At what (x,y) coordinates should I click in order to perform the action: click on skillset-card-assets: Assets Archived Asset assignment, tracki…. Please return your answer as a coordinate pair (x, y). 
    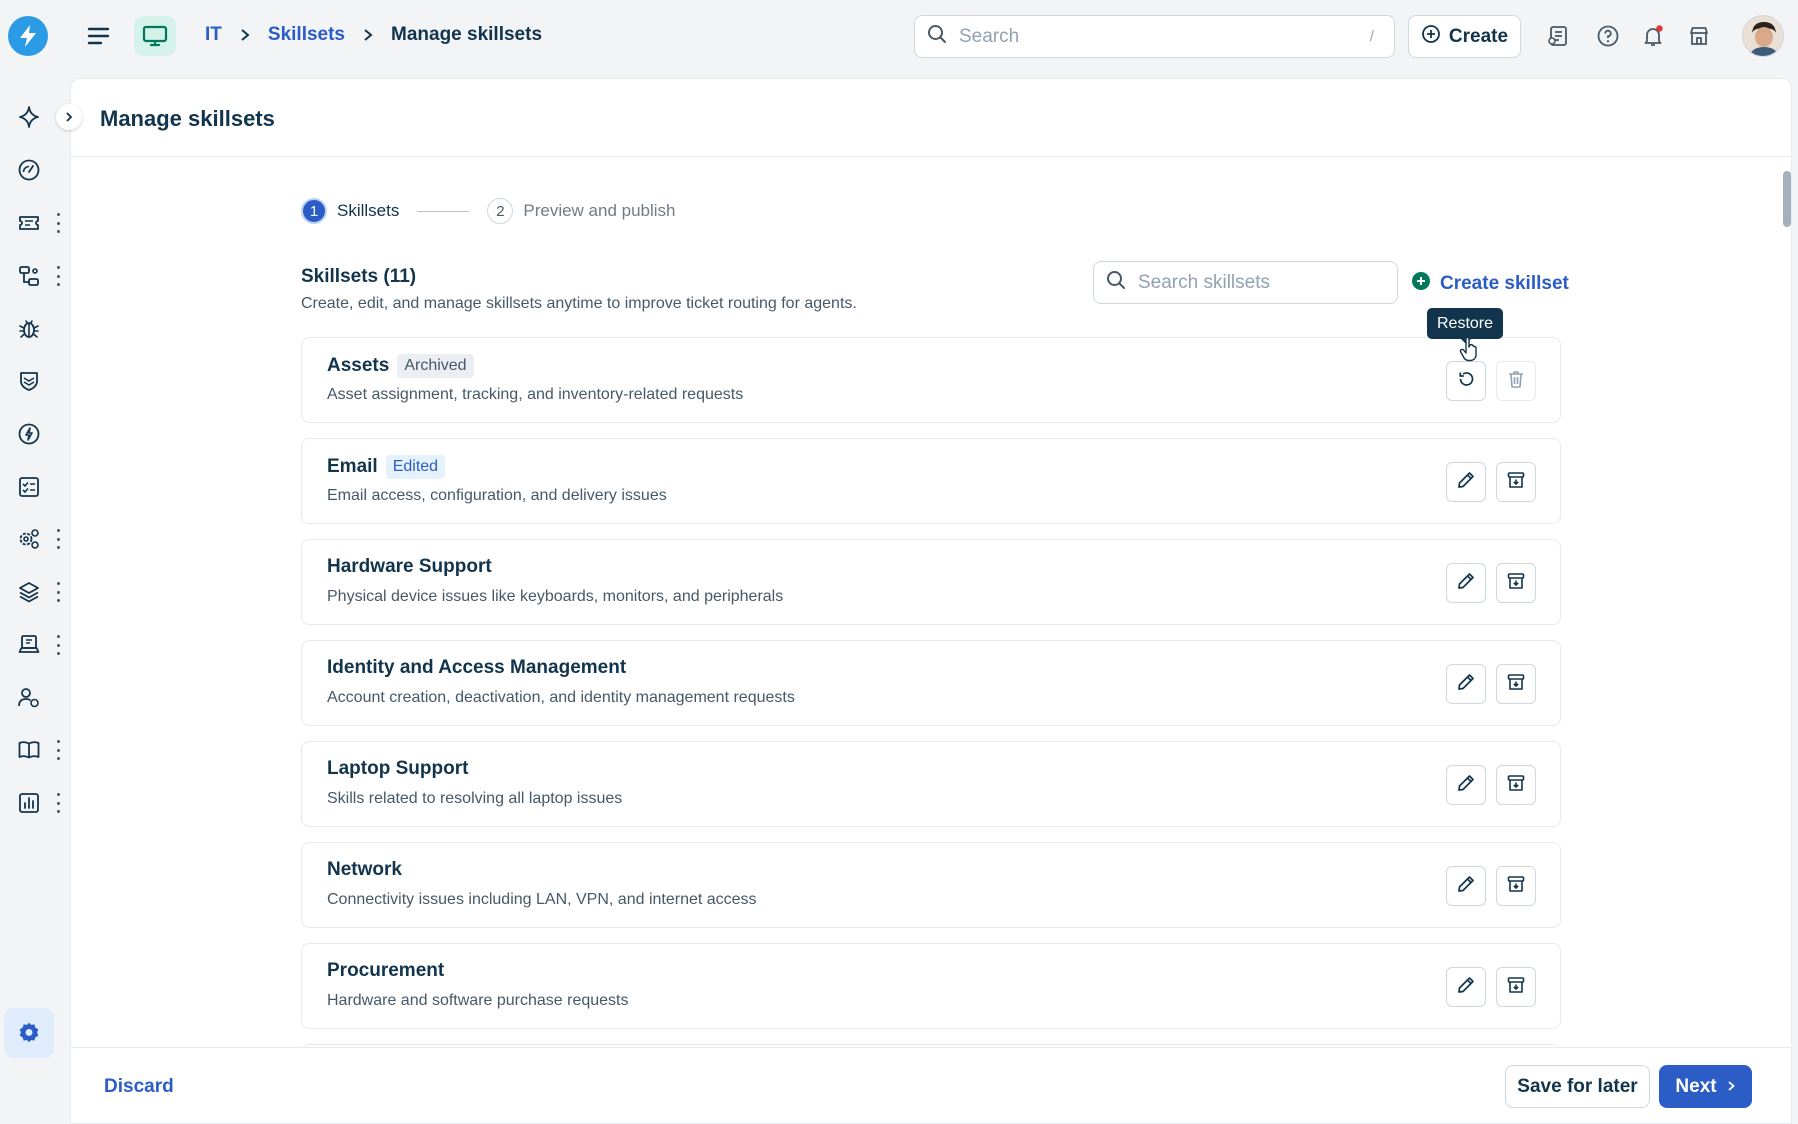
    Looking at the image, I should click on (931, 380).